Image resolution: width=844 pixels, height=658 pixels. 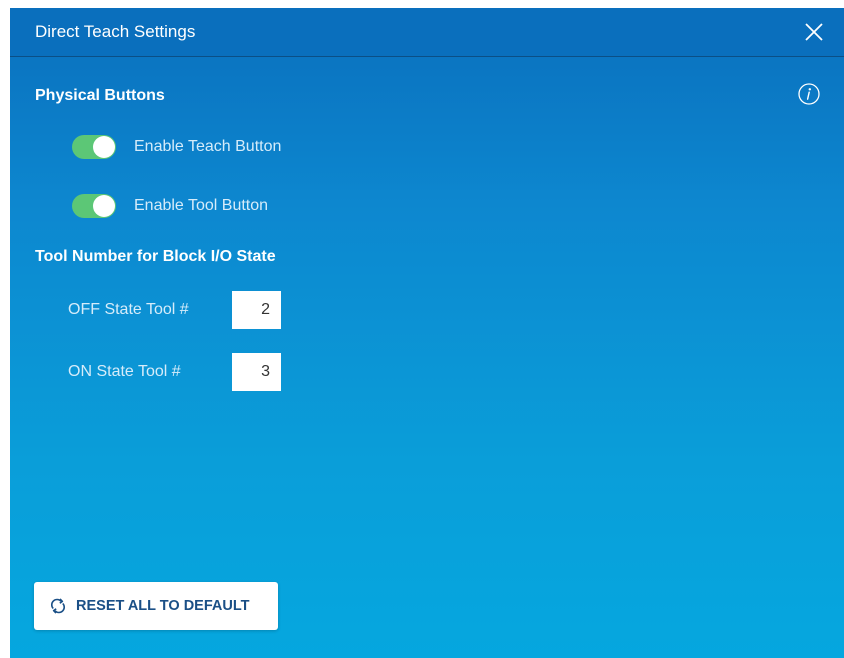 What do you see at coordinates (115, 31) in the screenshot?
I see `dialog-title: Direct Teach Settings` at bounding box center [115, 31].